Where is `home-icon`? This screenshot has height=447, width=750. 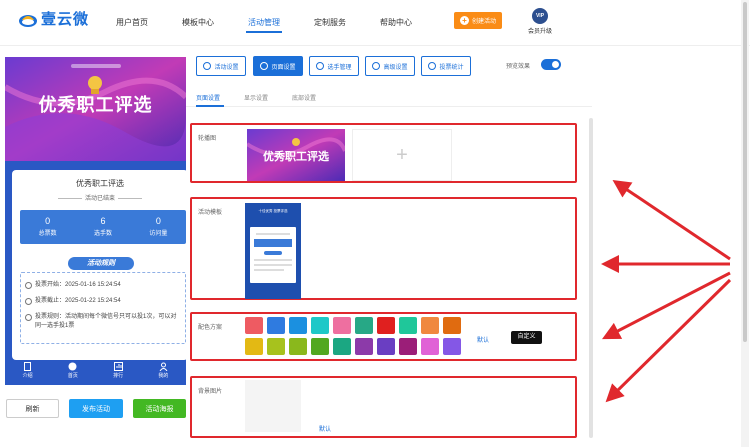 home-icon is located at coordinates (72, 366).